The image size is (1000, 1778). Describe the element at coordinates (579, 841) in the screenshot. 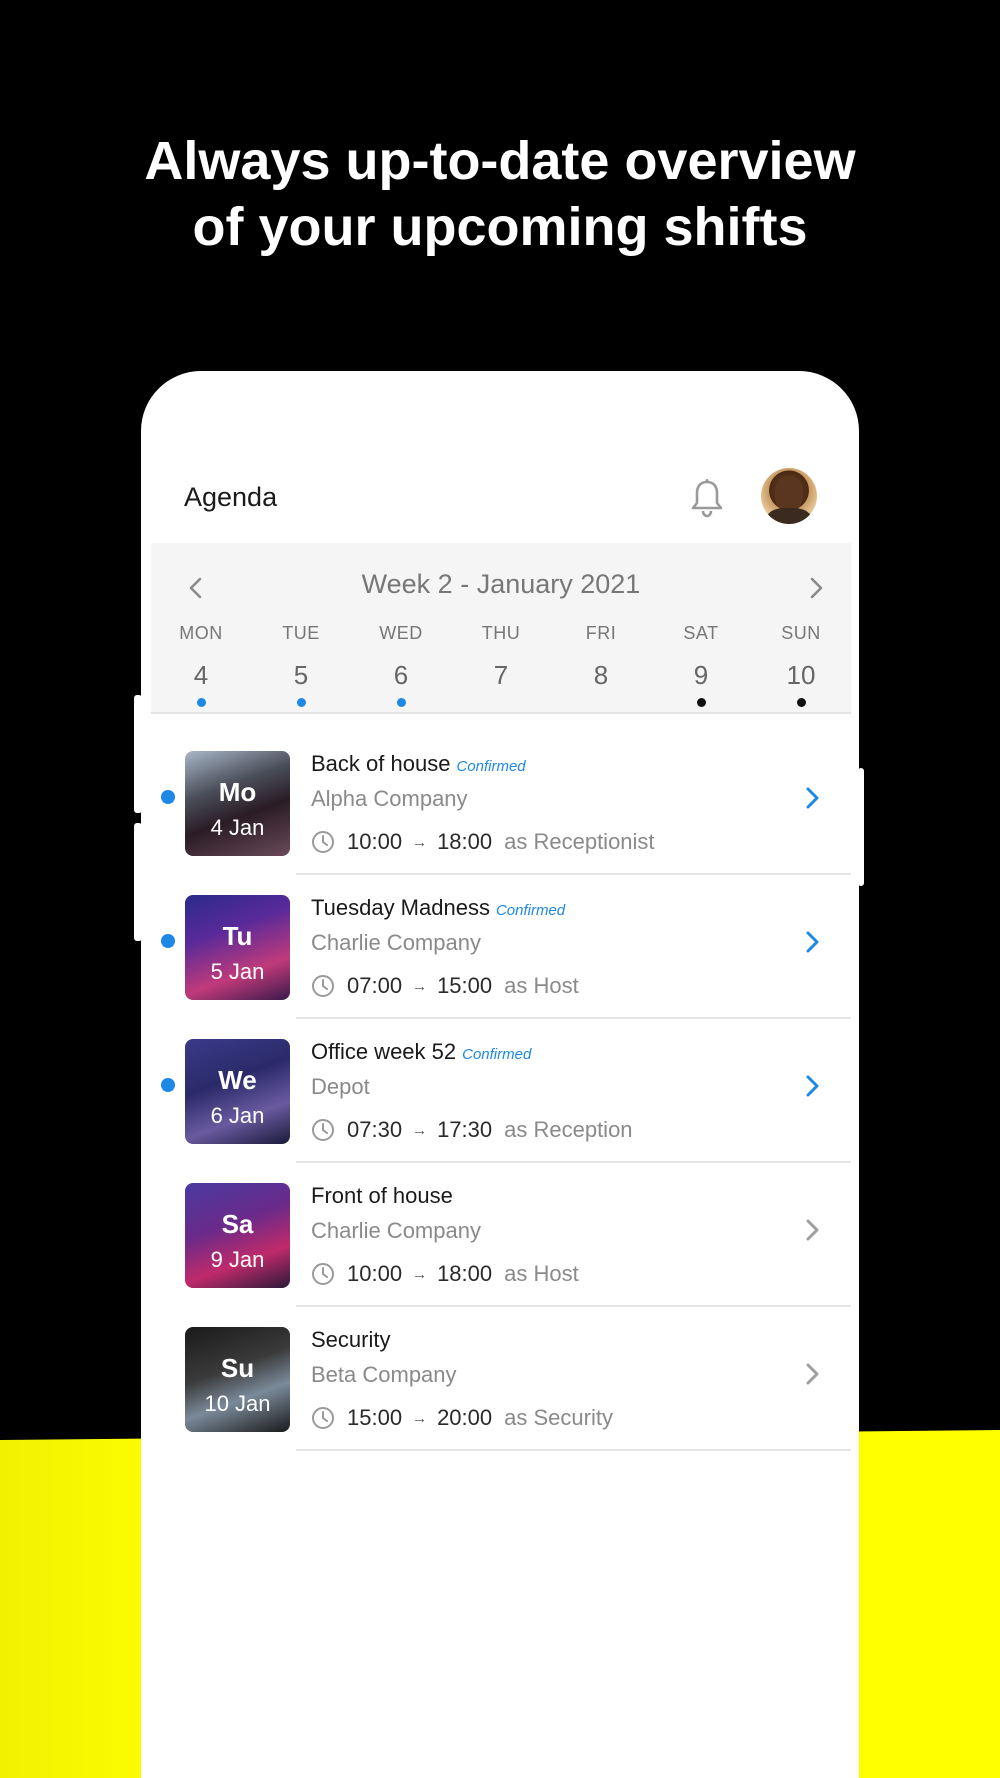

I see `shift-role: as Receptionist` at that location.